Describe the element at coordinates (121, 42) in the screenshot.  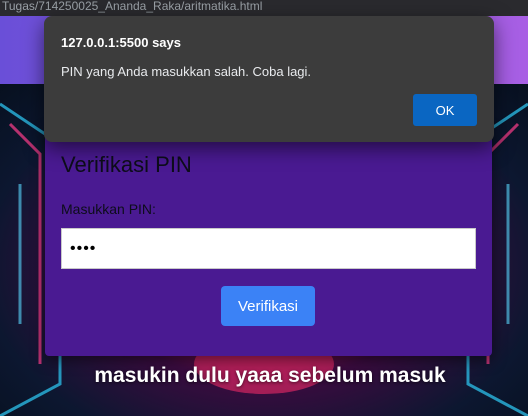
I see `alert-origin: 127.0.0.1:5500 says` at that location.